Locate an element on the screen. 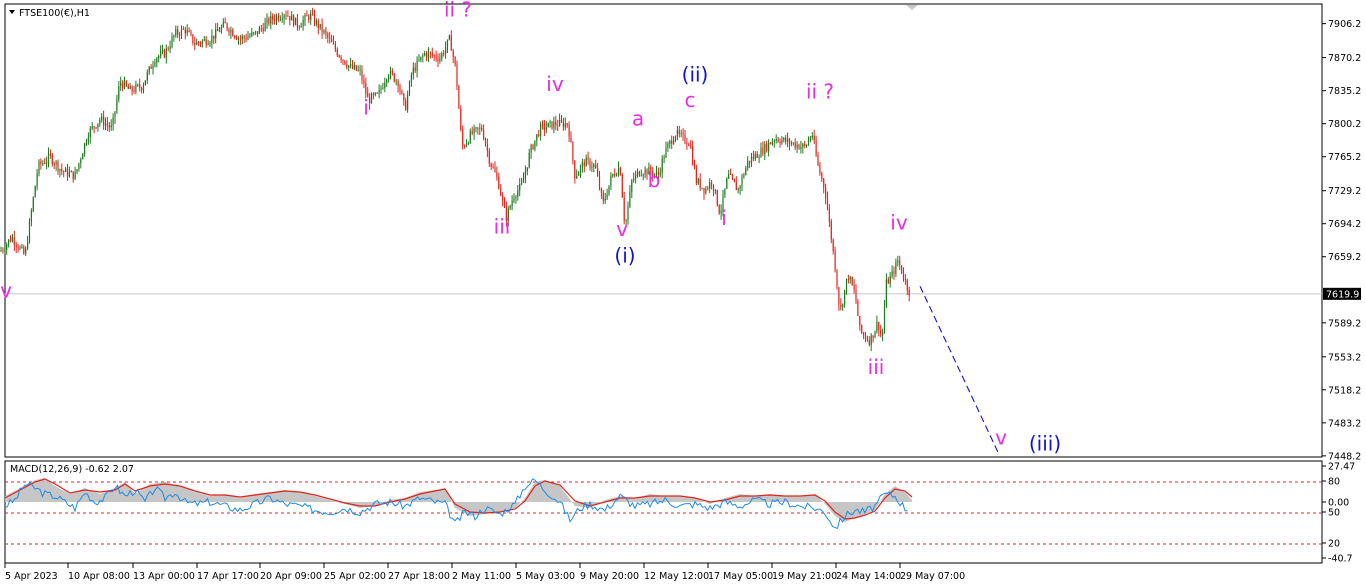 This screenshot has width=1366, height=588. macd-tick-label: 80 is located at coordinates (1334, 482).